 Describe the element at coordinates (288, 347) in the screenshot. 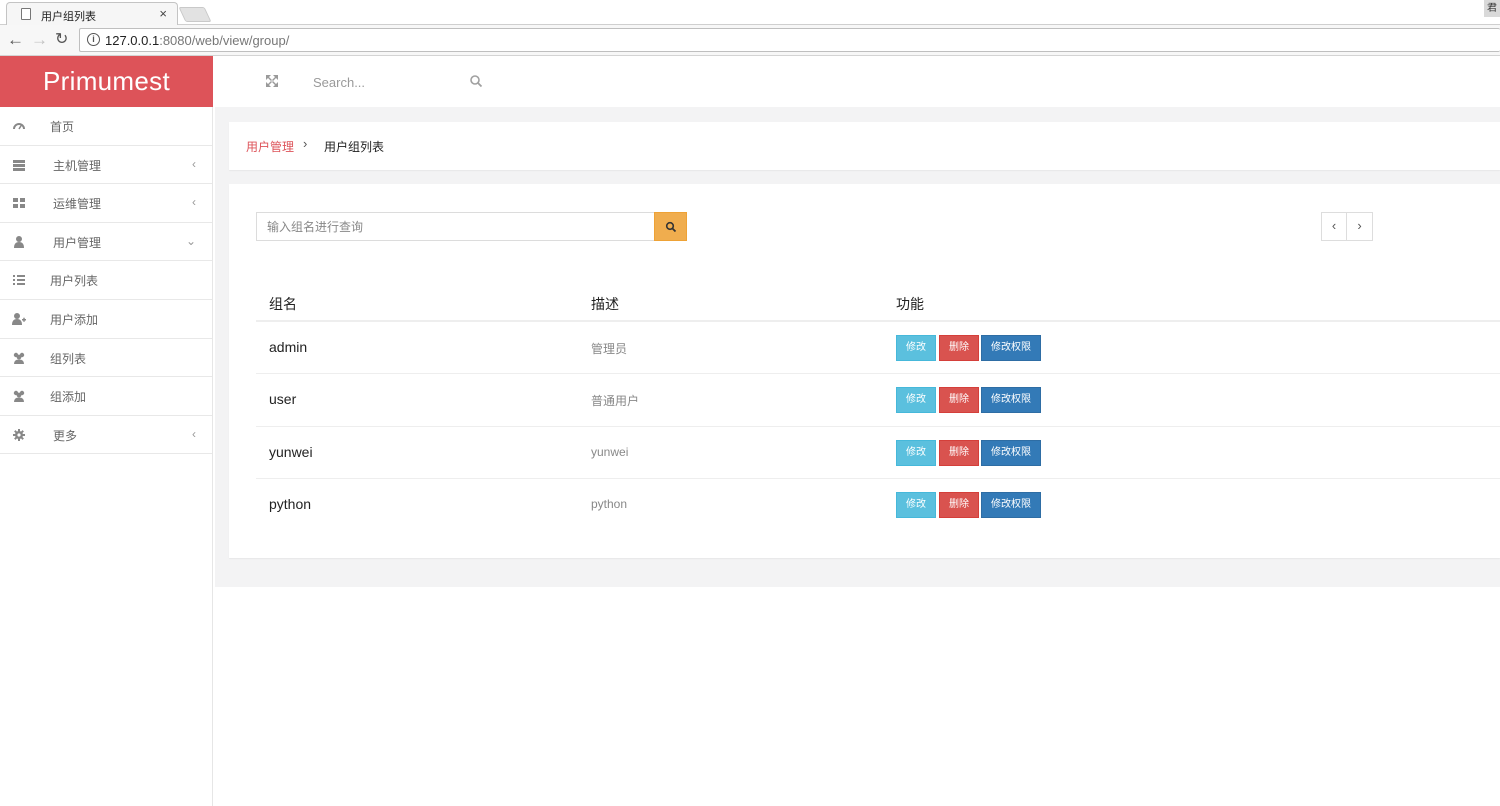

I see `group-name: admin` at that location.